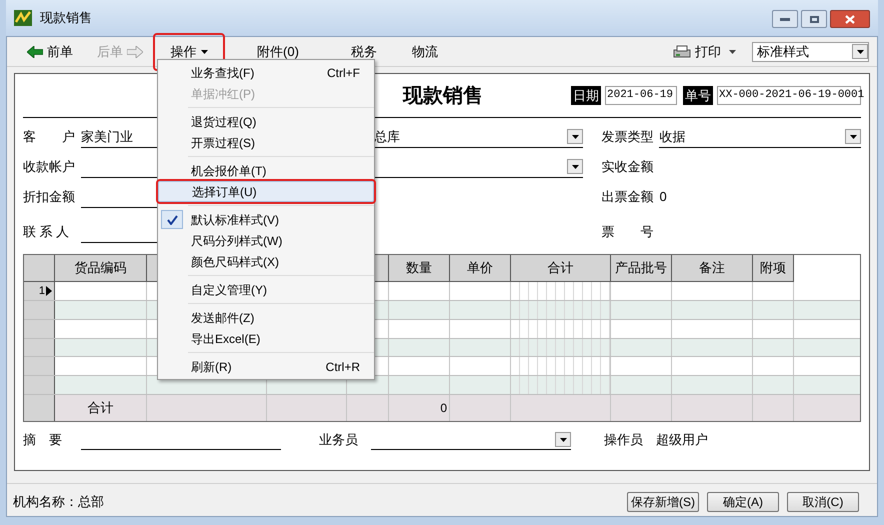  What do you see at coordinates (278, 51) in the screenshot?
I see `toolbar-button: 附件(0)` at bounding box center [278, 51].